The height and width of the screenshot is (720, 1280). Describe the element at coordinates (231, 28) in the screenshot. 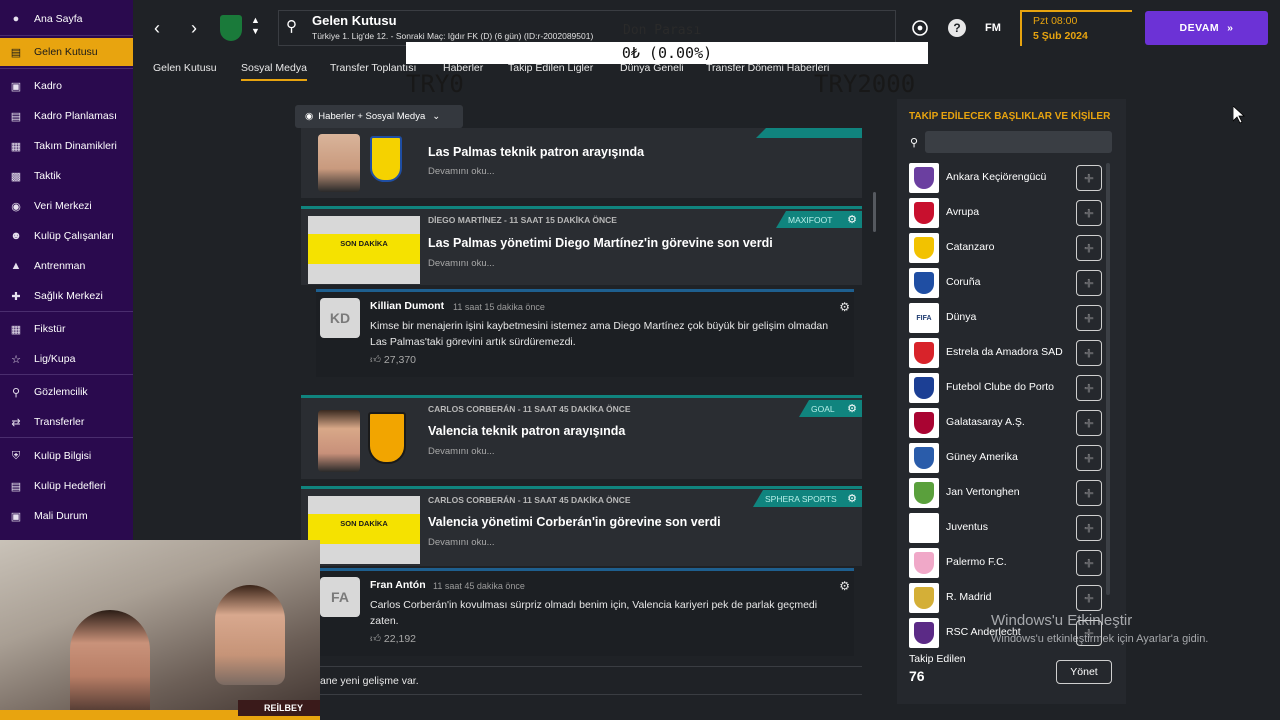

I see `club-badge-icon` at that location.